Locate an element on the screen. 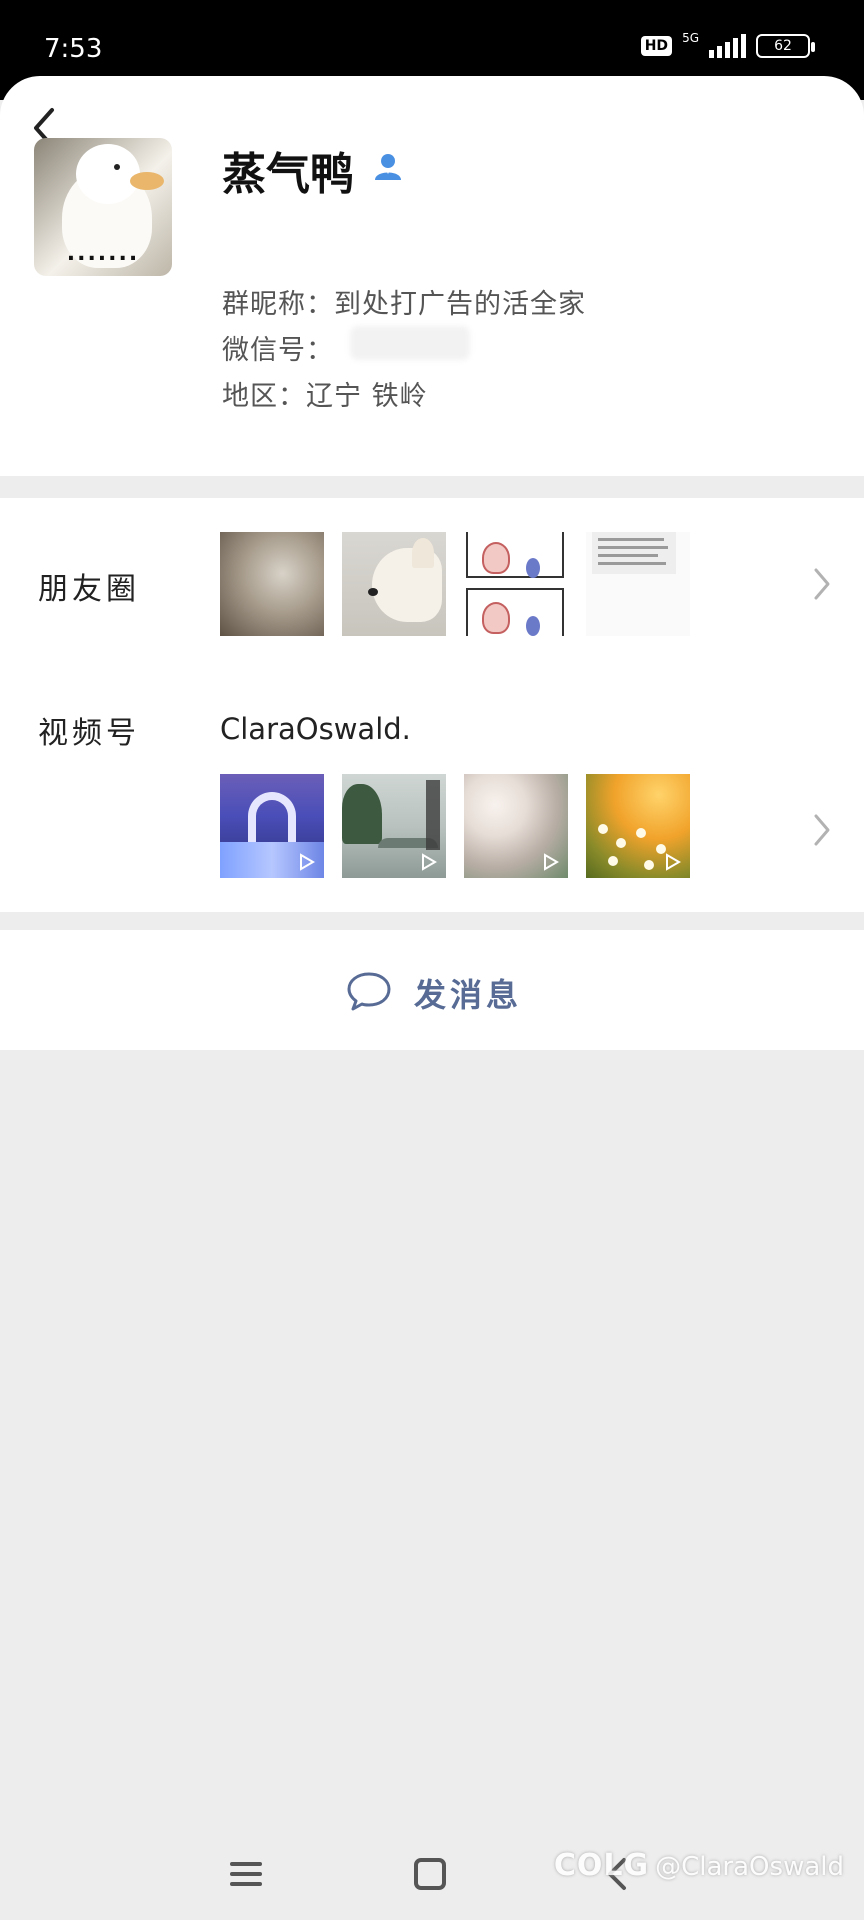 The image size is (864, 1920). send-message-label: 发消息 is located at coordinates (468, 995).